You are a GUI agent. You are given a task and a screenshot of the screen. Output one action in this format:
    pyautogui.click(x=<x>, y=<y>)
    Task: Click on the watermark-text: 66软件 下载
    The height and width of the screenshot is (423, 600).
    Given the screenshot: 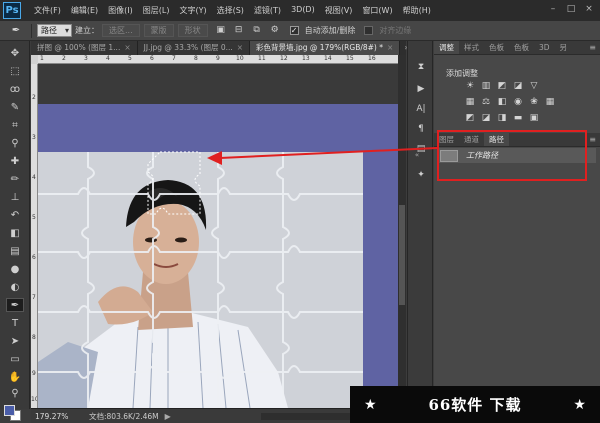 What is the action you would take?
    pyautogui.click(x=475, y=405)
    